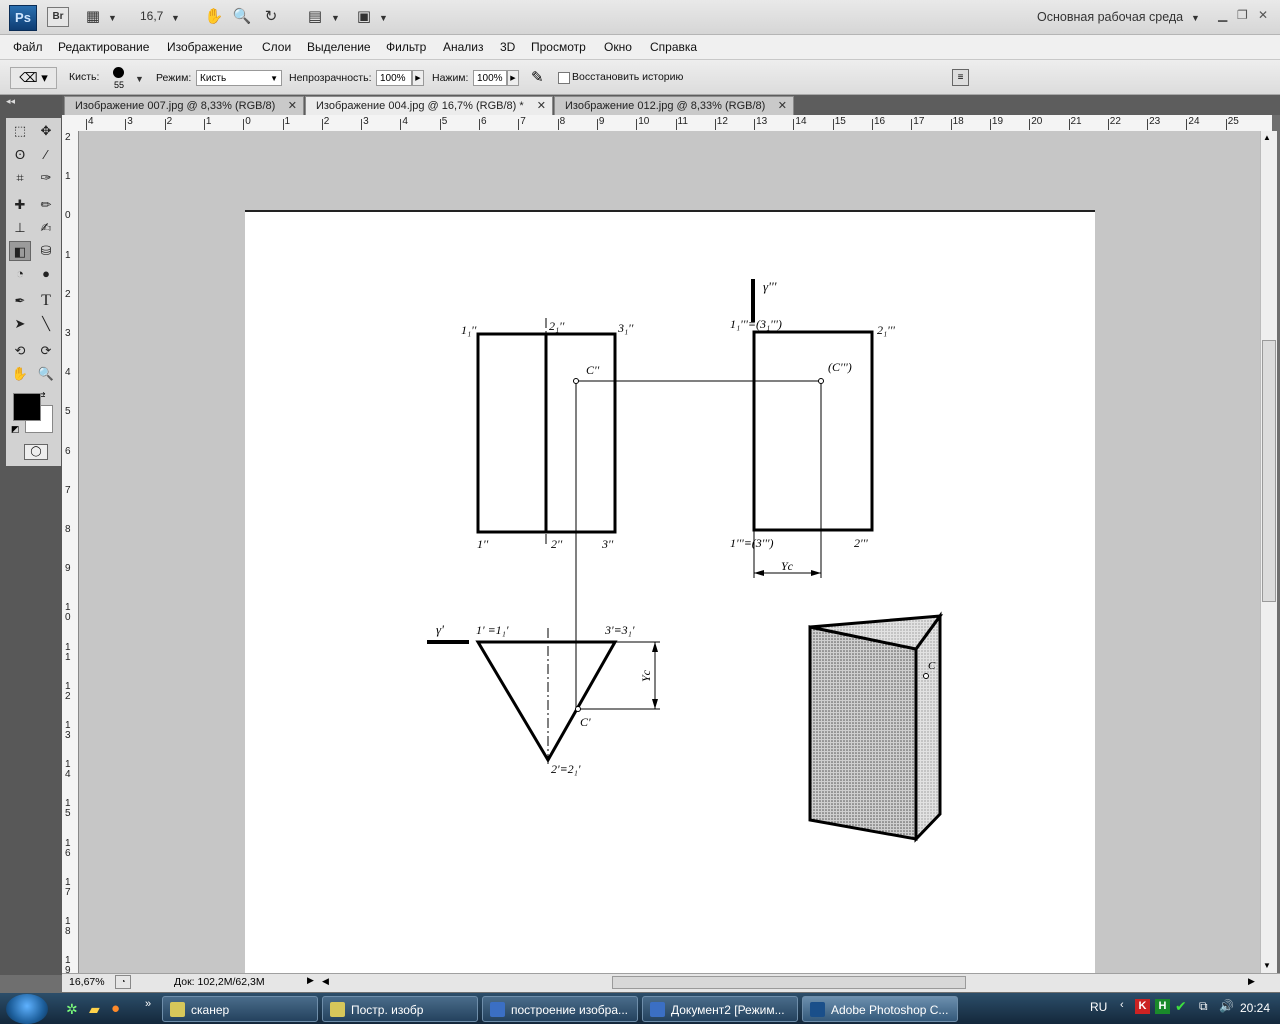  I want to click on menu-3d: 3D, so click(507, 47).